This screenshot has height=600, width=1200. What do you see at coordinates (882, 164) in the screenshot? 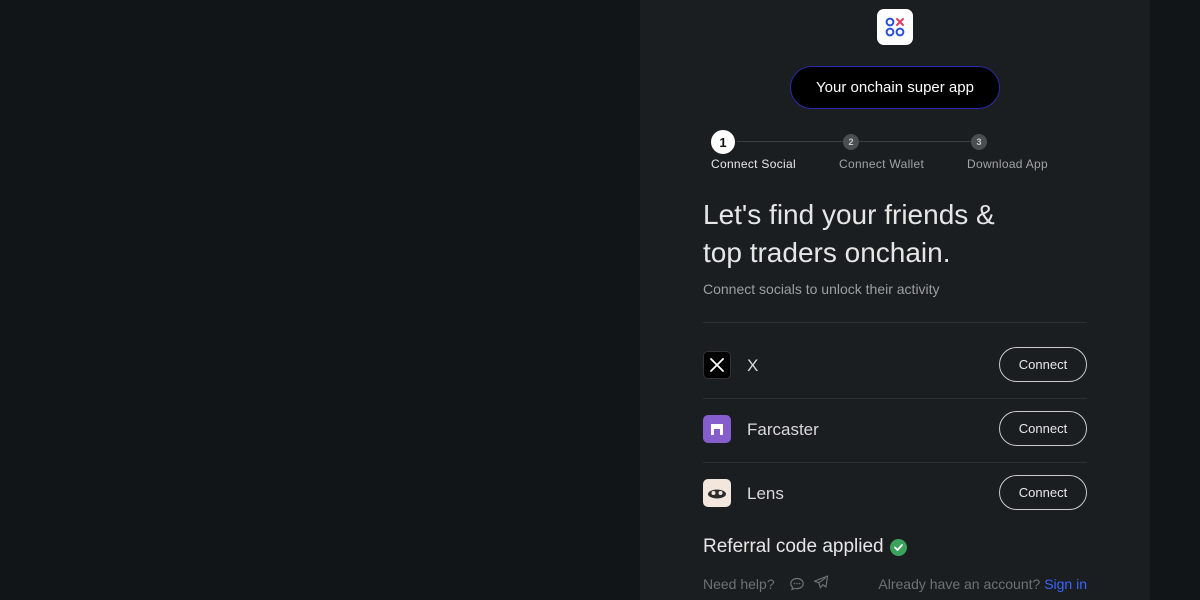
I see `step-label-connect-wallet: Connect Wallet` at bounding box center [882, 164].